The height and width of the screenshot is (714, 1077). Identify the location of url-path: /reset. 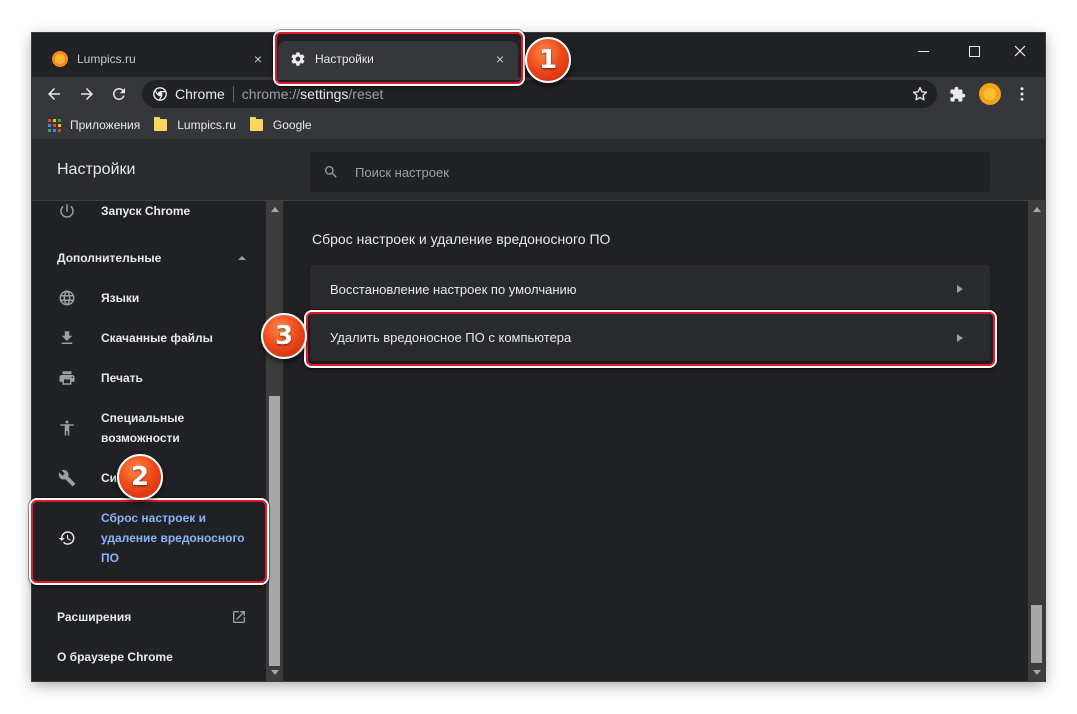
(366, 94).